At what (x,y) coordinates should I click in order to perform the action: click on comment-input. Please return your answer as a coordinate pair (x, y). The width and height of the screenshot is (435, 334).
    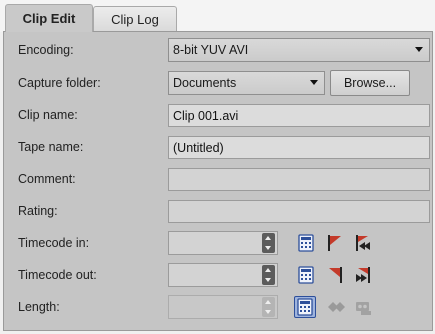
    Looking at the image, I should click on (299, 179).